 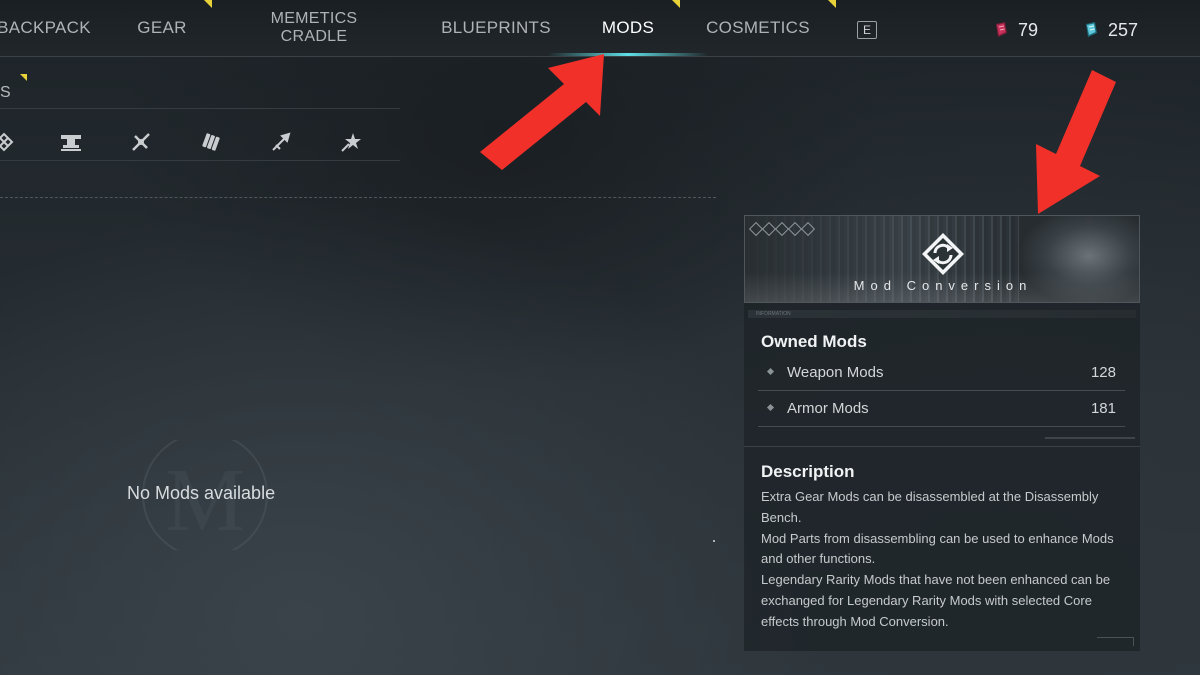 What do you see at coordinates (1103, 372) in the screenshot?
I see `owned-mod-count: 128` at bounding box center [1103, 372].